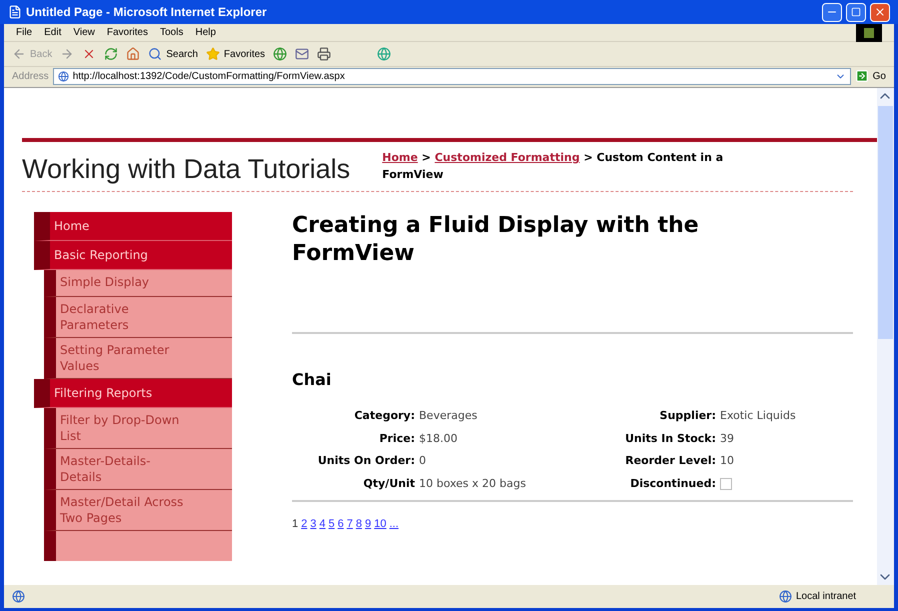  I want to click on field-label: Supplier:, so click(688, 416).